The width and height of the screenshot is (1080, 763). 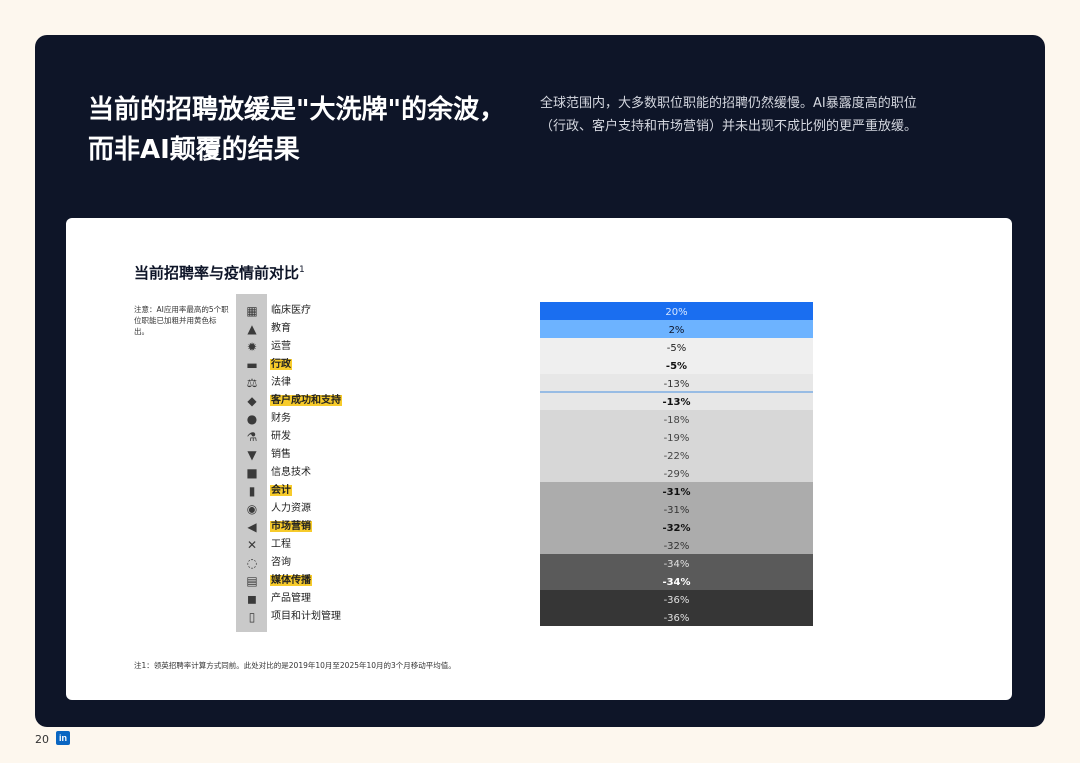 I want to click on value-label: -19%, so click(x=677, y=438).